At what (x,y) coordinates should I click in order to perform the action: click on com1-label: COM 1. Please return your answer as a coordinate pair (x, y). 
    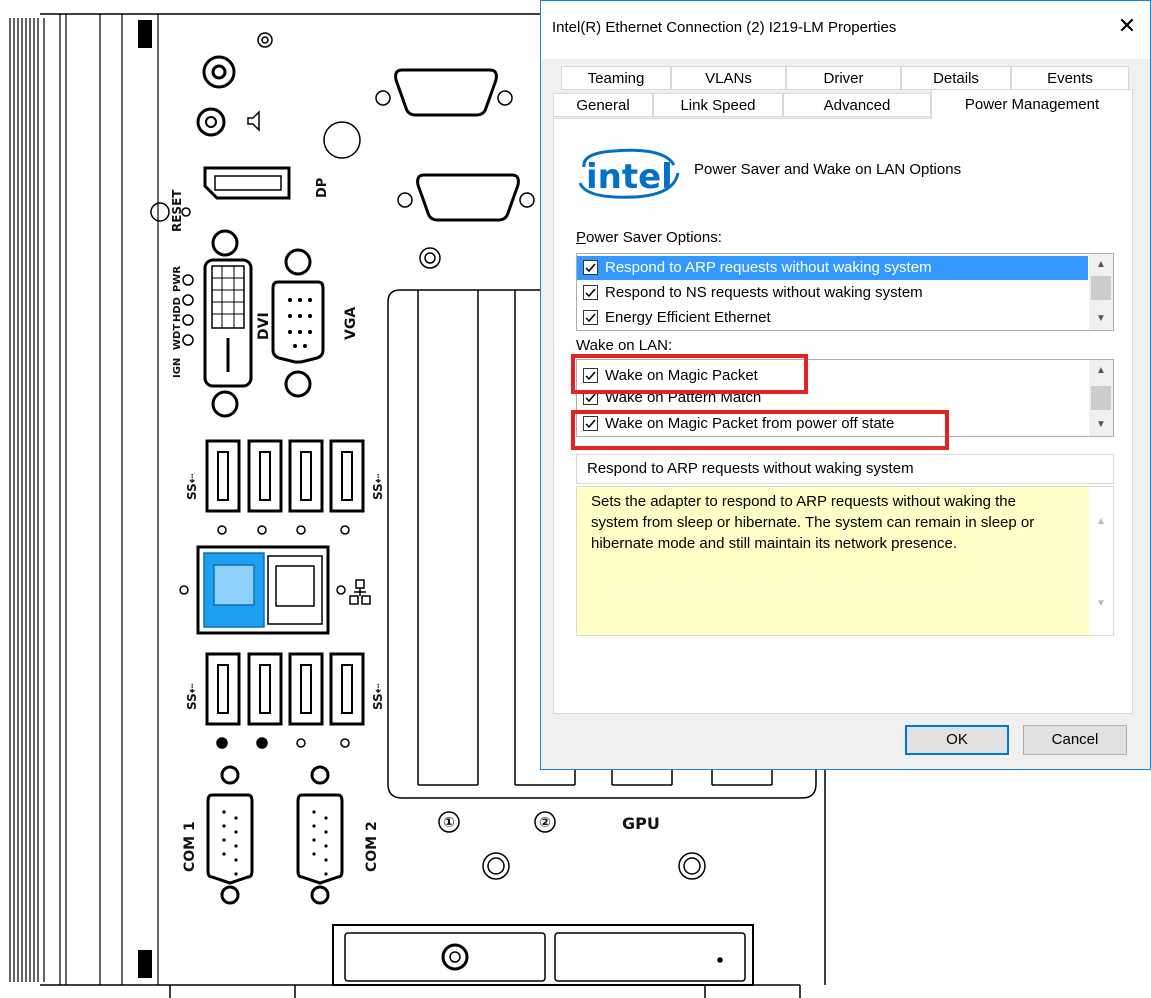
    Looking at the image, I should click on (190, 846).